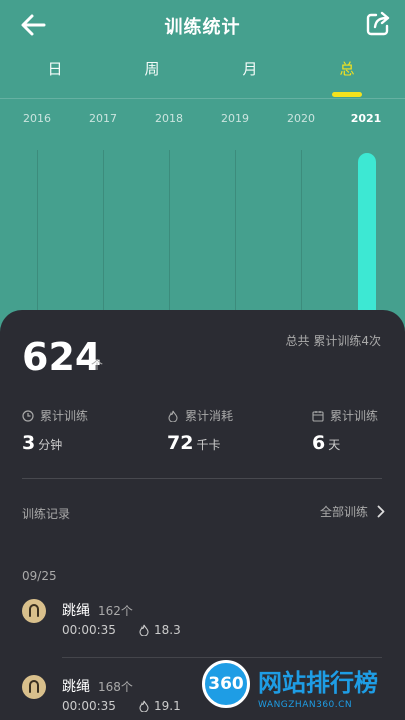  I want to click on watermark-subtitle: WANGZHAN360.CN, so click(305, 705).